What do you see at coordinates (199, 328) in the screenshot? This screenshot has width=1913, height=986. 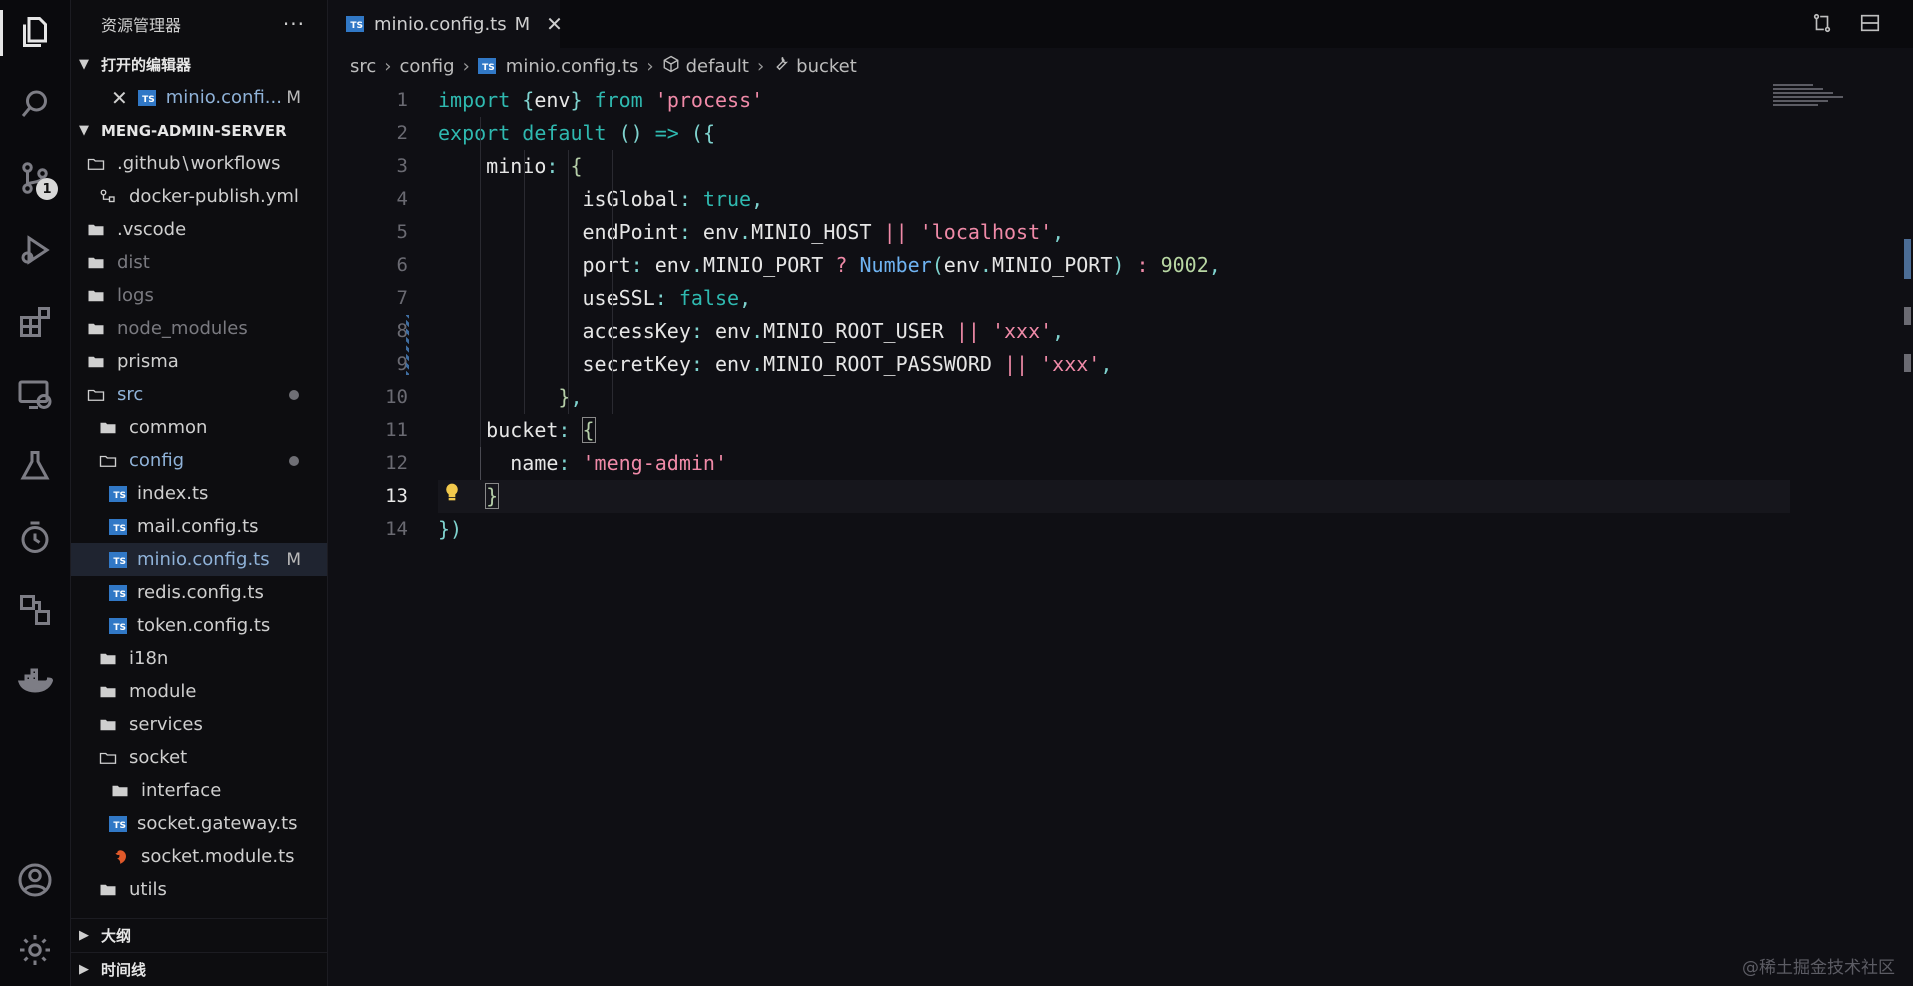 I see `tree-item: node_modules` at bounding box center [199, 328].